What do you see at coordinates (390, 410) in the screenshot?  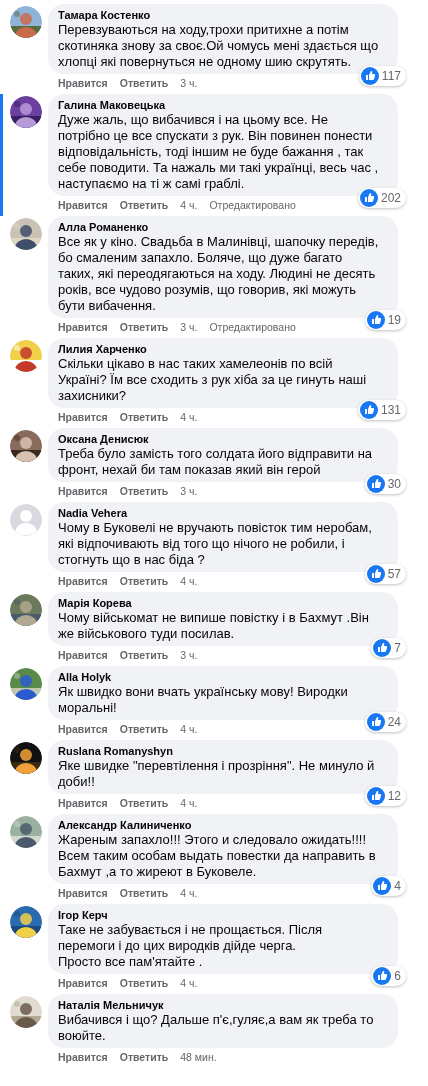 I see `reaction-number: 131` at bounding box center [390, 410].